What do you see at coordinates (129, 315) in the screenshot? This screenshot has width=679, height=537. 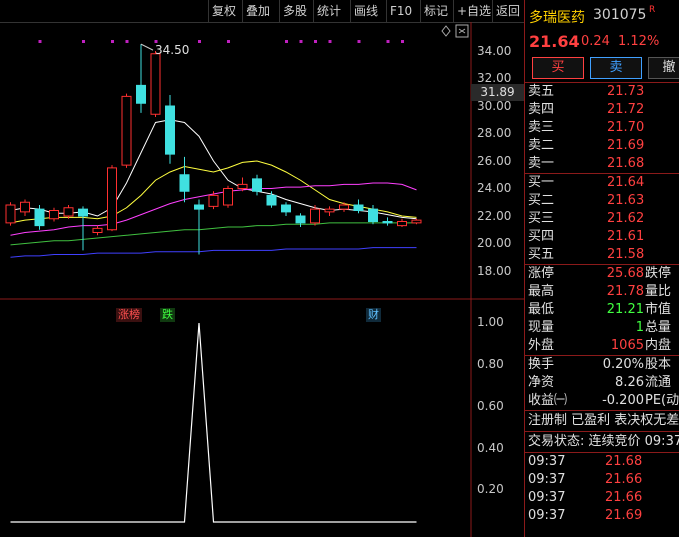 I see `event-badge-limit-up-list: 涨榜` at bounding box center [129, 315].